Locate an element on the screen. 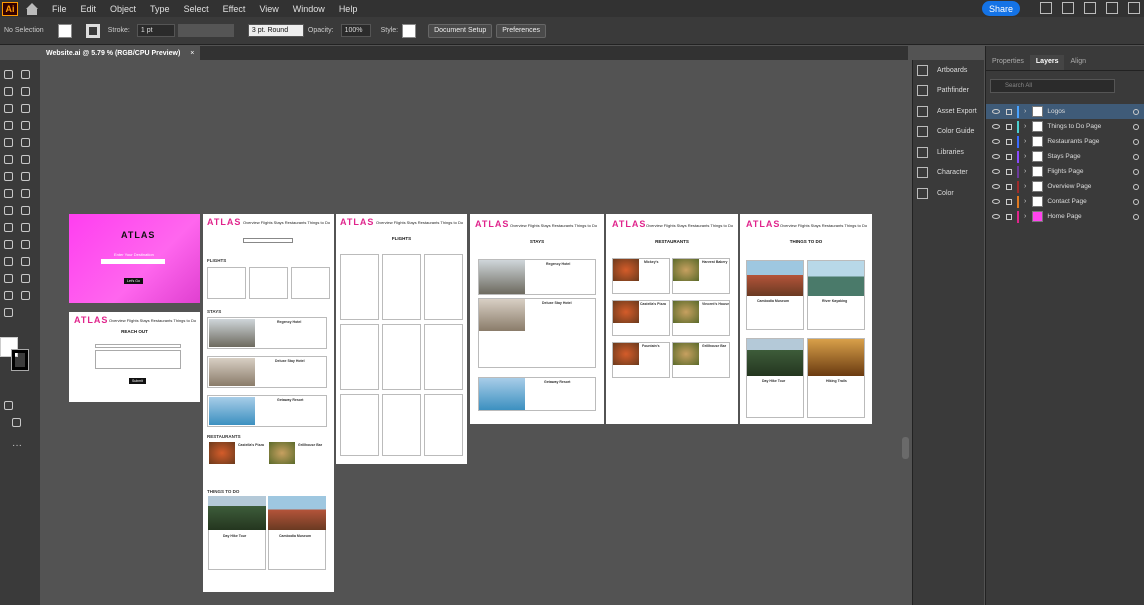 The height and width of the screenshot is (605, 1144). slice-tool-icon is located at coordinates (25, 278).